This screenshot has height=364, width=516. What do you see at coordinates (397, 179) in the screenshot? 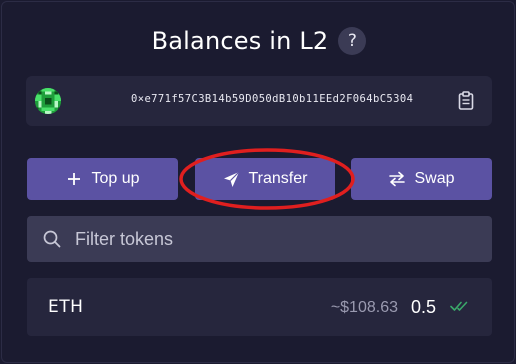
I see `swap-arrows-icon` at bounding box center [397, 179].